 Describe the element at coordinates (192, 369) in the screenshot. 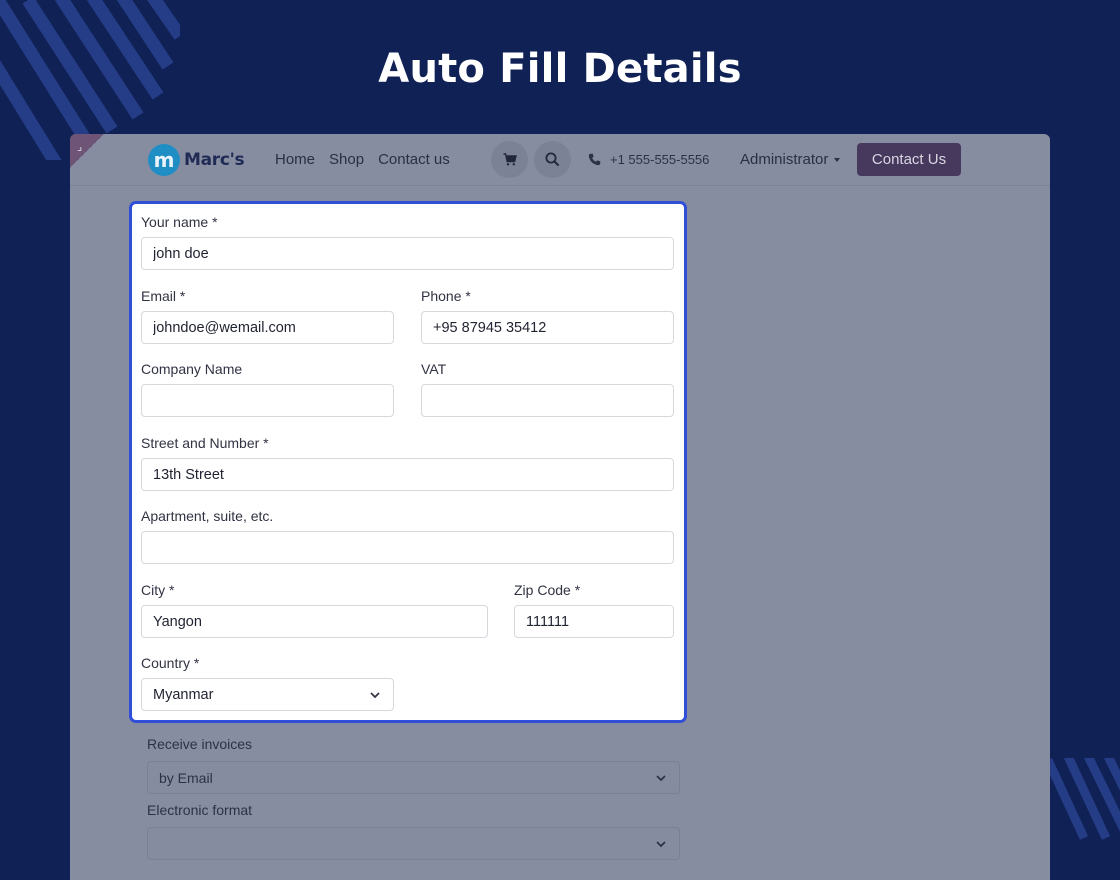

I see `company-label: Company Name` at that location.